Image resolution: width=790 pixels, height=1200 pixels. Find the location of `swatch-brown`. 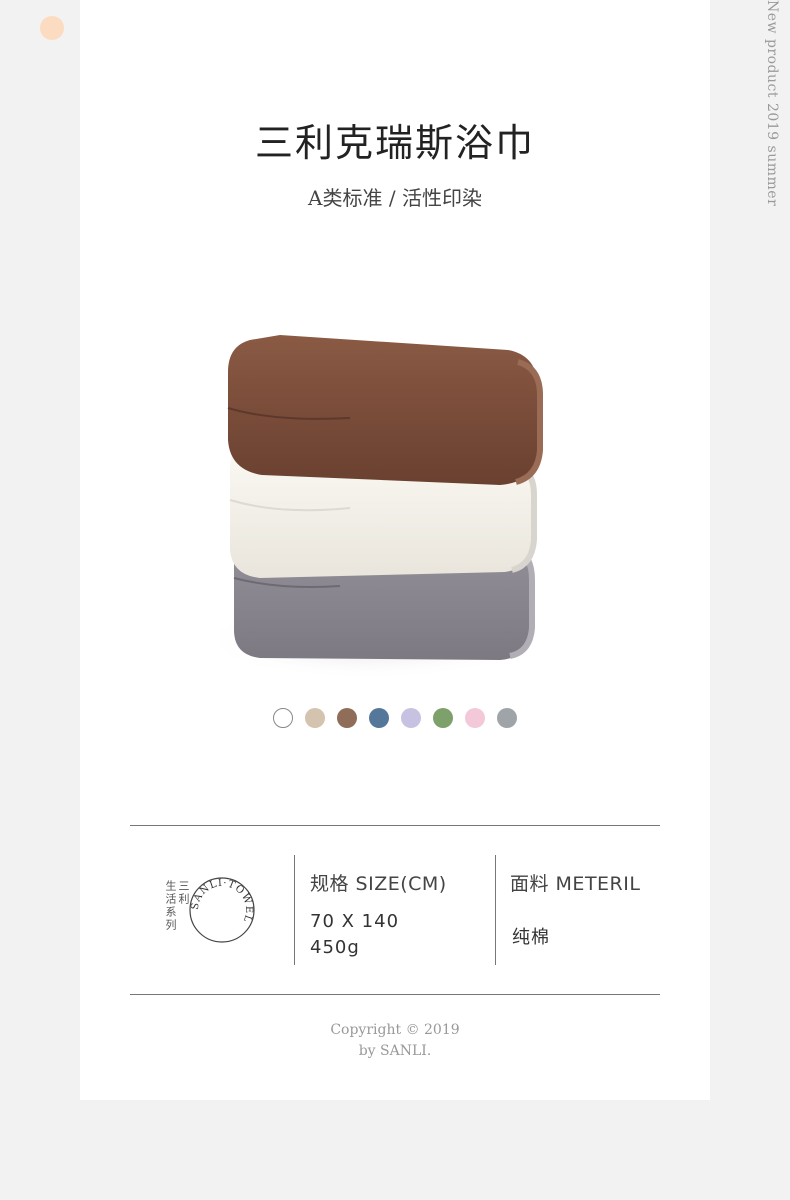

swatch-brown is located at coordinates (347, 718).